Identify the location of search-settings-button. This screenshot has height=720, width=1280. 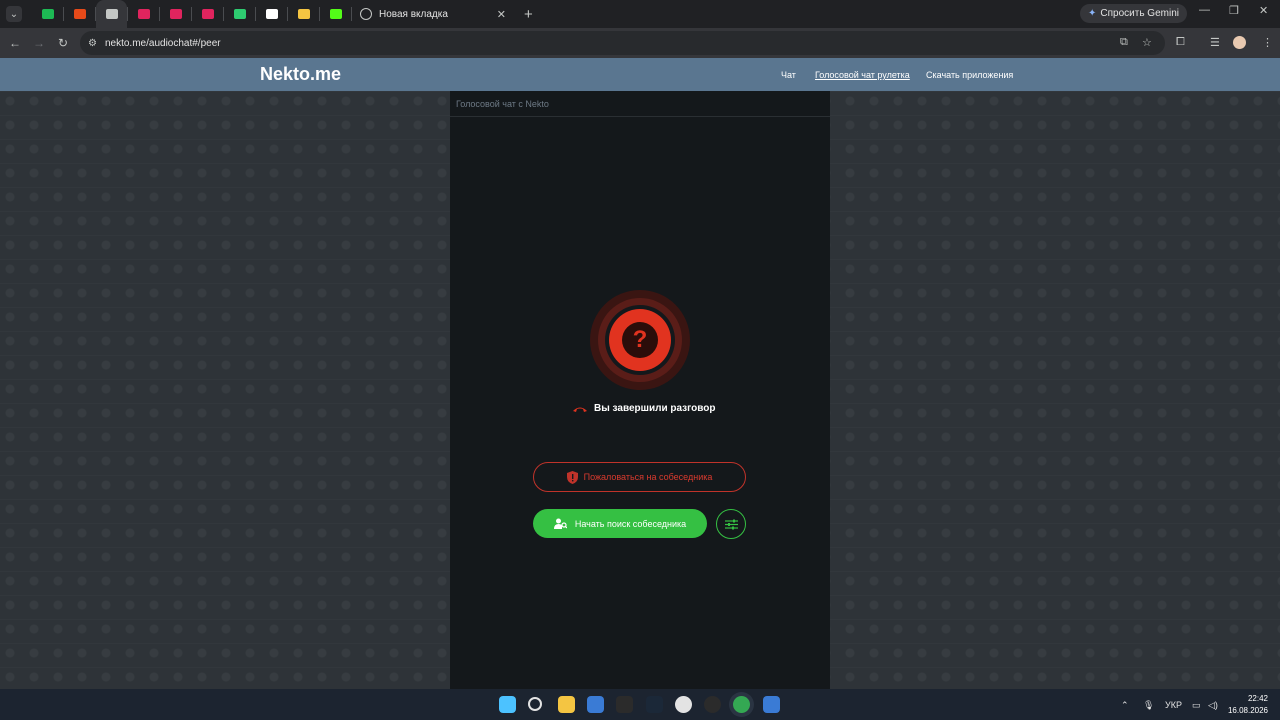
(731, 524).